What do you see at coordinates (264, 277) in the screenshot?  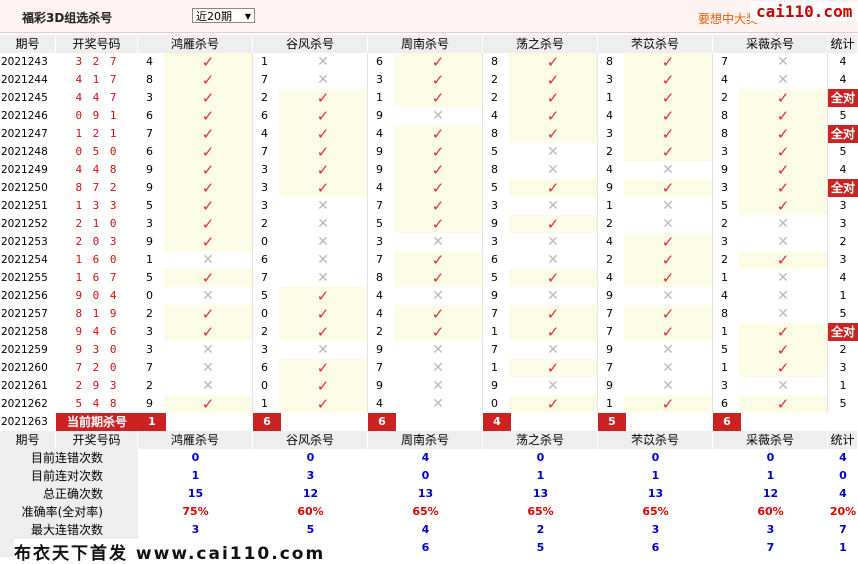 I see `kill-number: 7` at bounding box center [264, 277].